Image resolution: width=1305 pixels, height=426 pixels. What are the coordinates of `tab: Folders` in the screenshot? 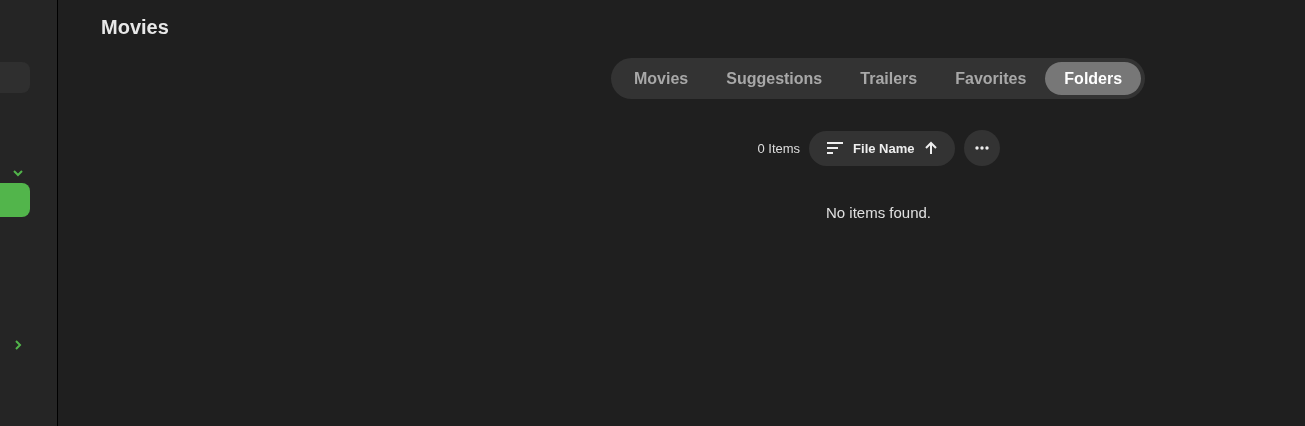 It's located at (1093, 78).